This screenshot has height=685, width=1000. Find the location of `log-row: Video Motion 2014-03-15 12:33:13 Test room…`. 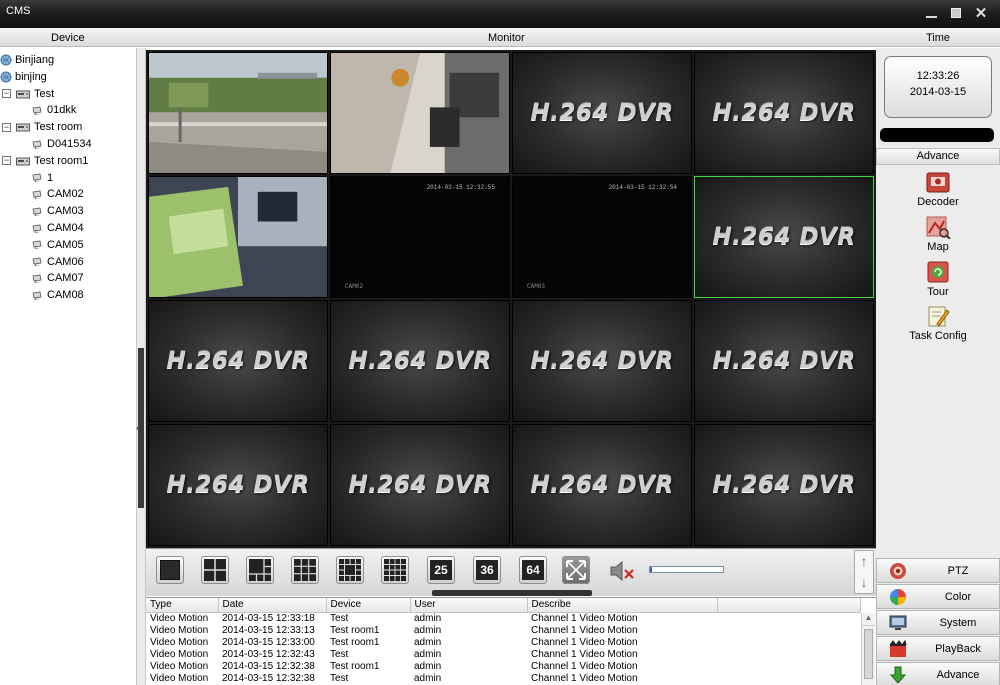

log-row: Video Motion 2014-03-15 12:33:13 Test room… is located at coordinates (503, 631).